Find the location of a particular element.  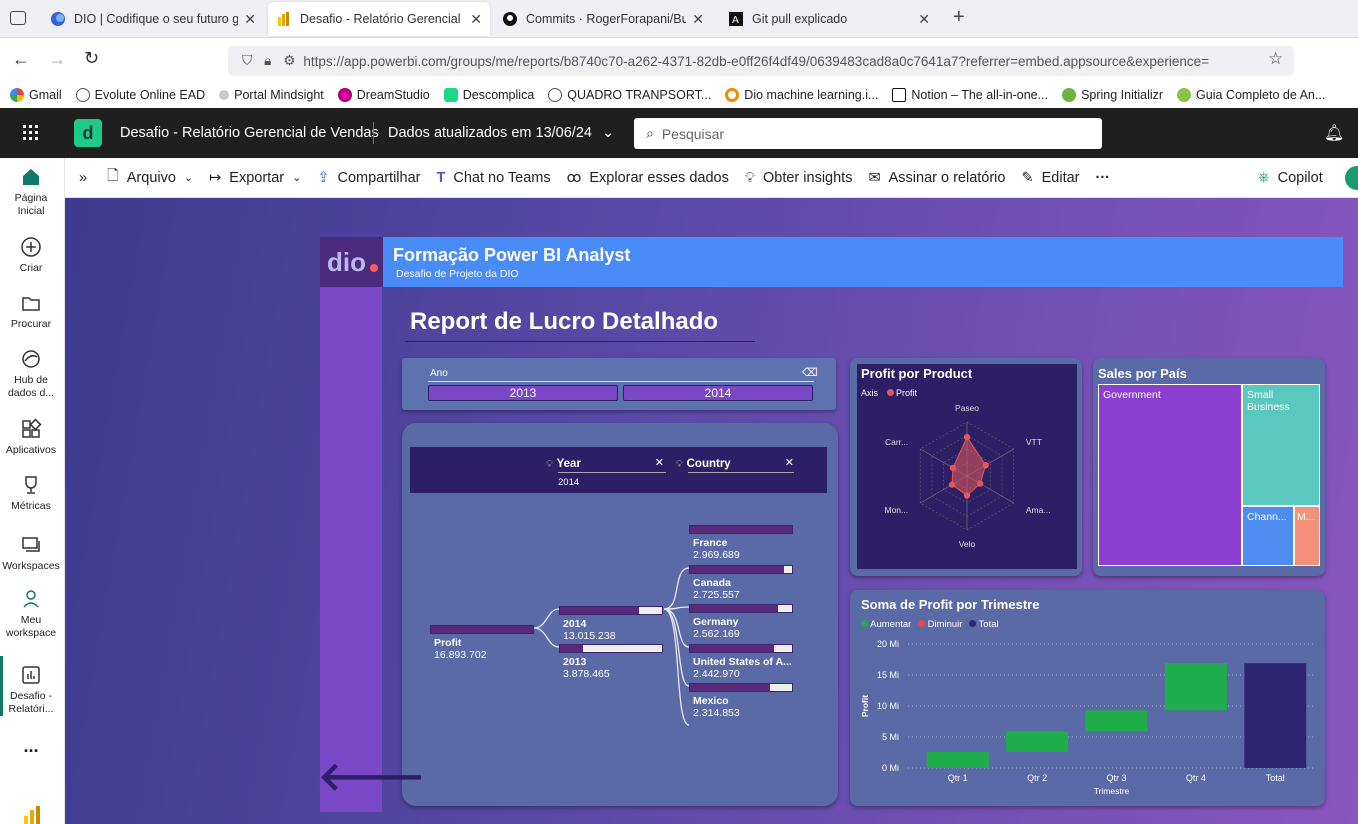

tab-title: Git pull explicado is located at coordinates (800, 19).